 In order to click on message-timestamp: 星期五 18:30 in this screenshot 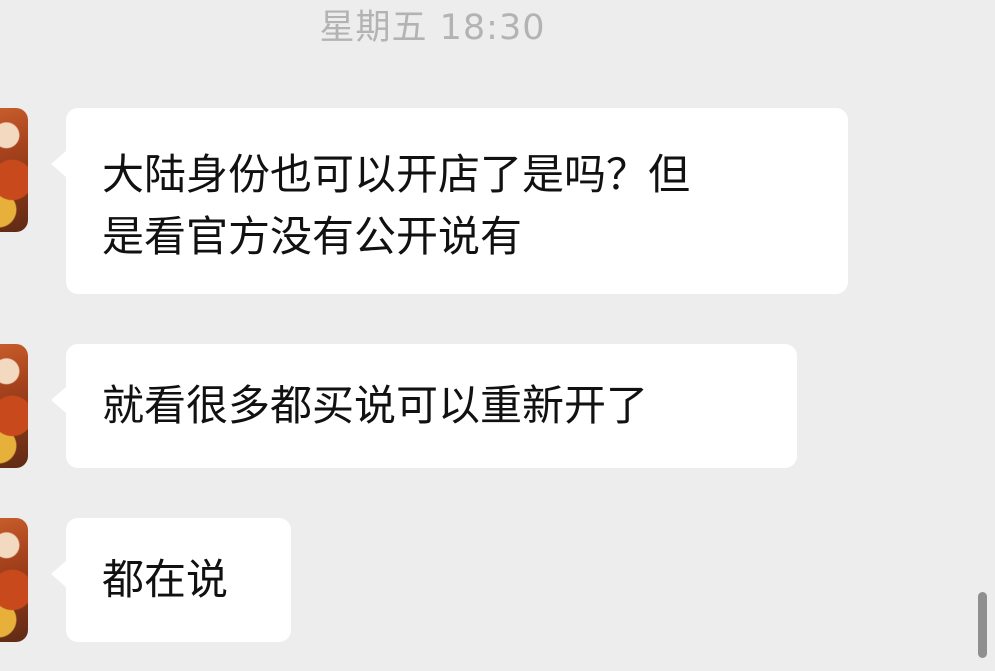, I will do `click(432, 28)`.